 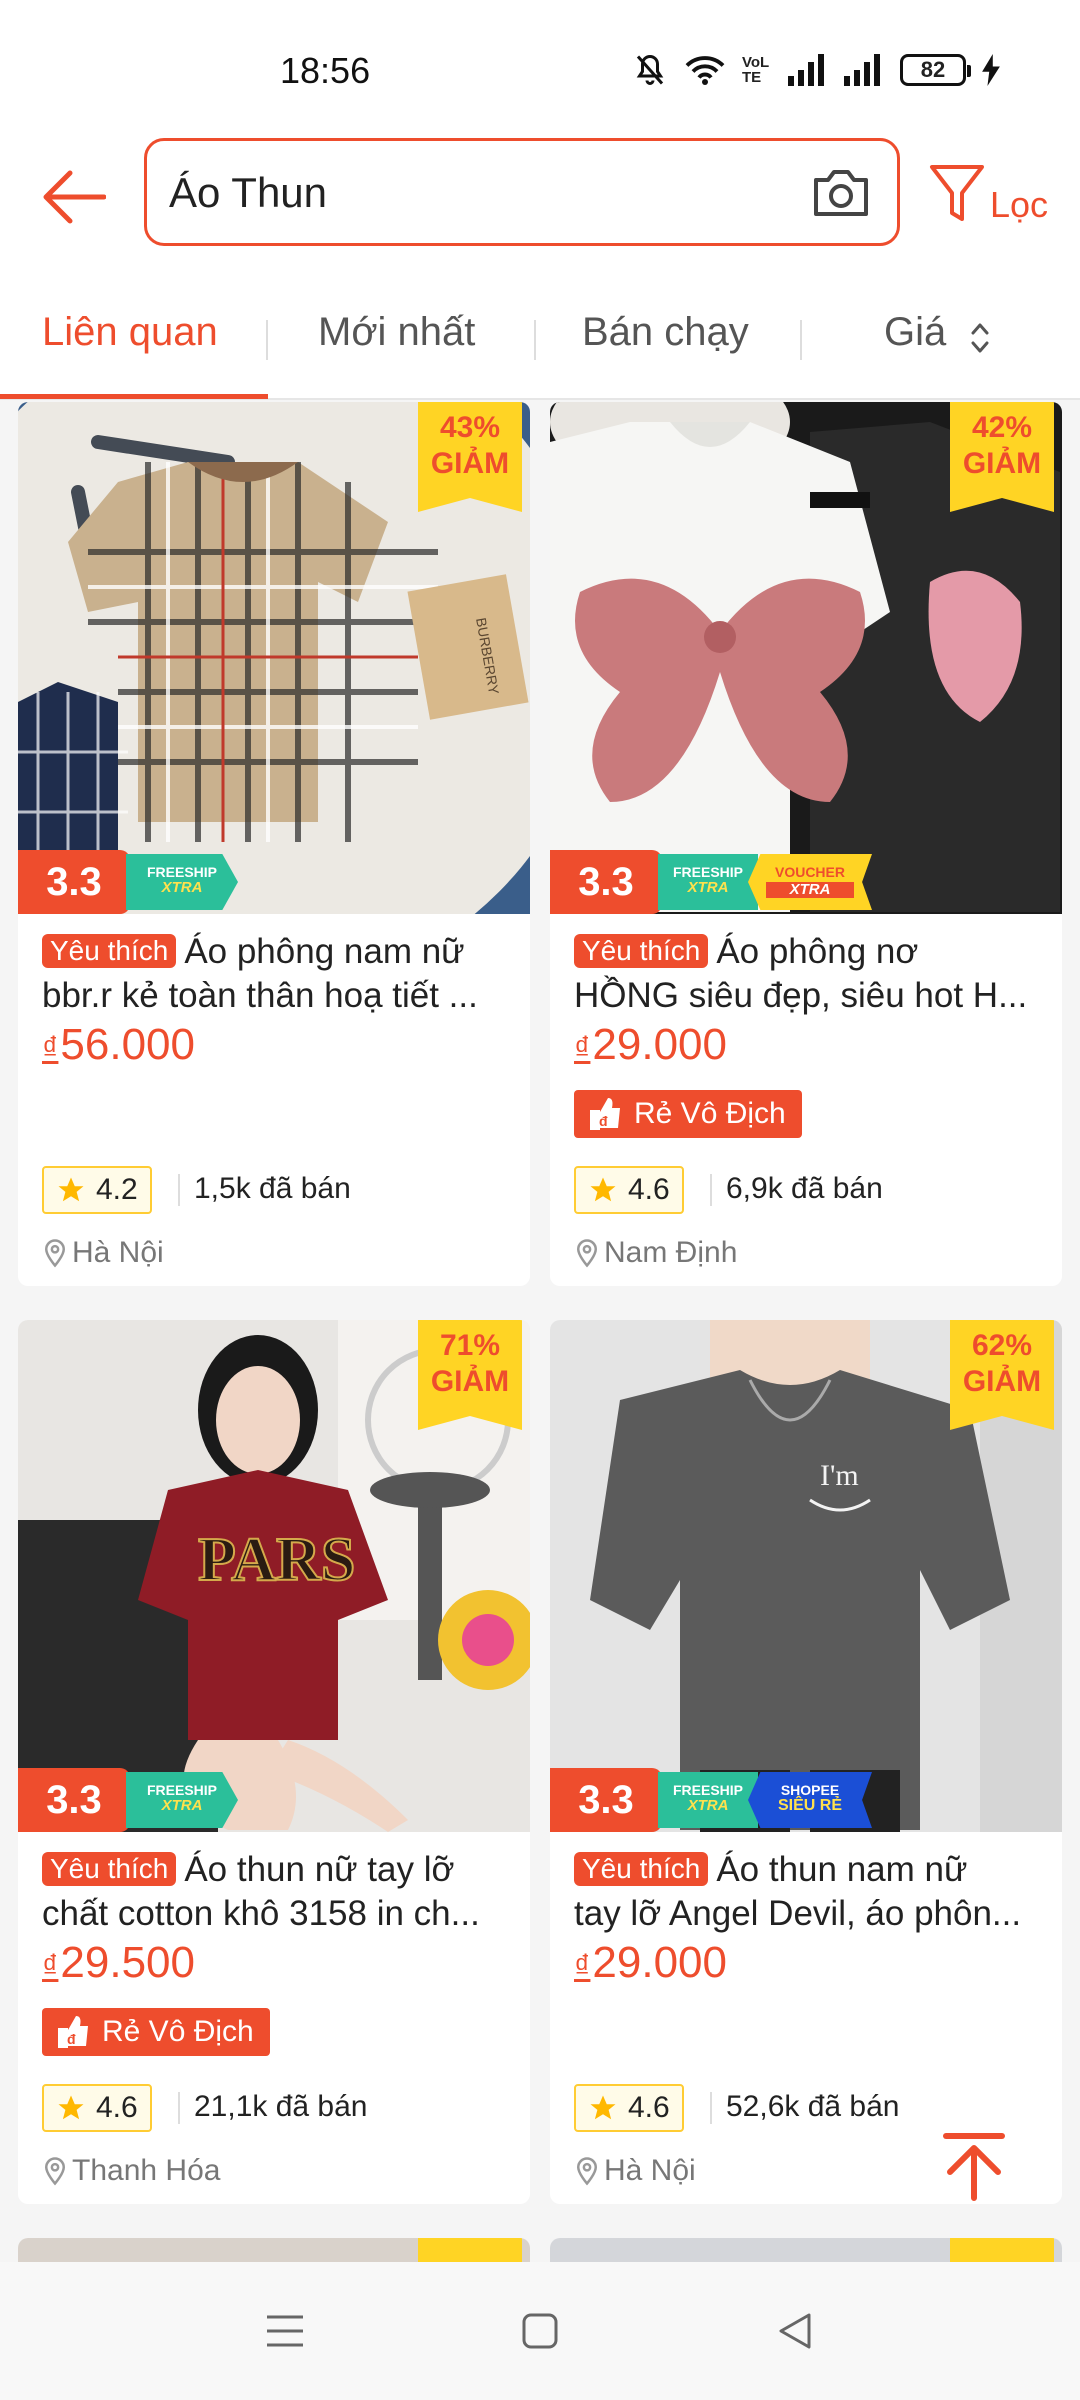 I want to click on sort-arrows-icon, so click(x=980, y=338).